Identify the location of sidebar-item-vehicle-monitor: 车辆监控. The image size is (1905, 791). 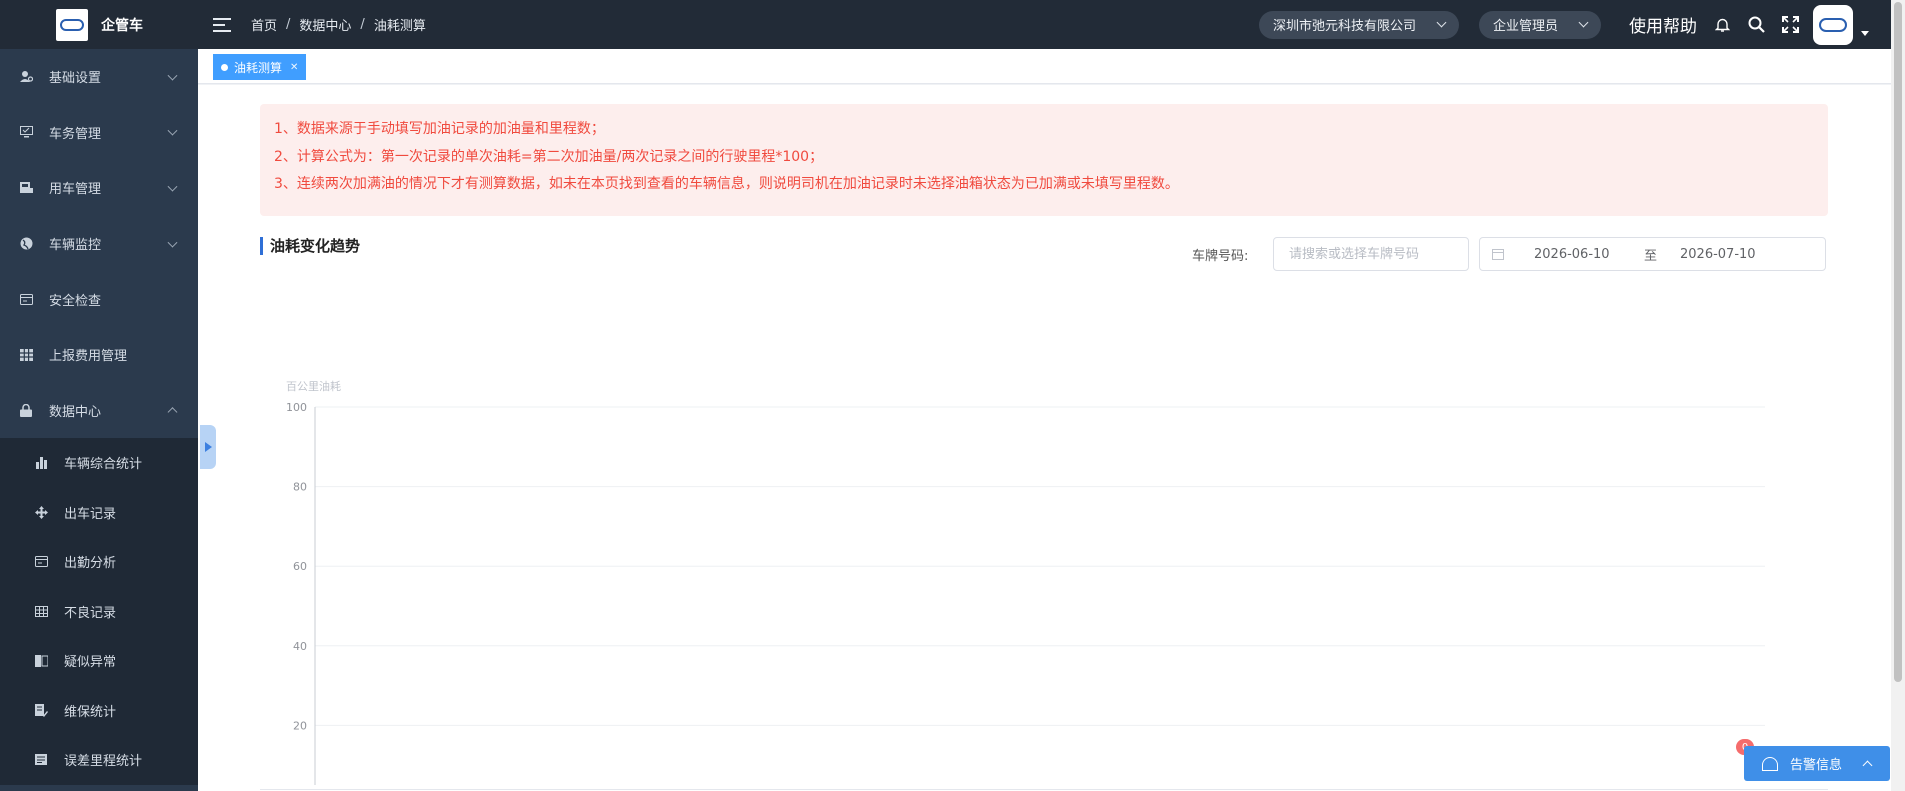
(99, 244).